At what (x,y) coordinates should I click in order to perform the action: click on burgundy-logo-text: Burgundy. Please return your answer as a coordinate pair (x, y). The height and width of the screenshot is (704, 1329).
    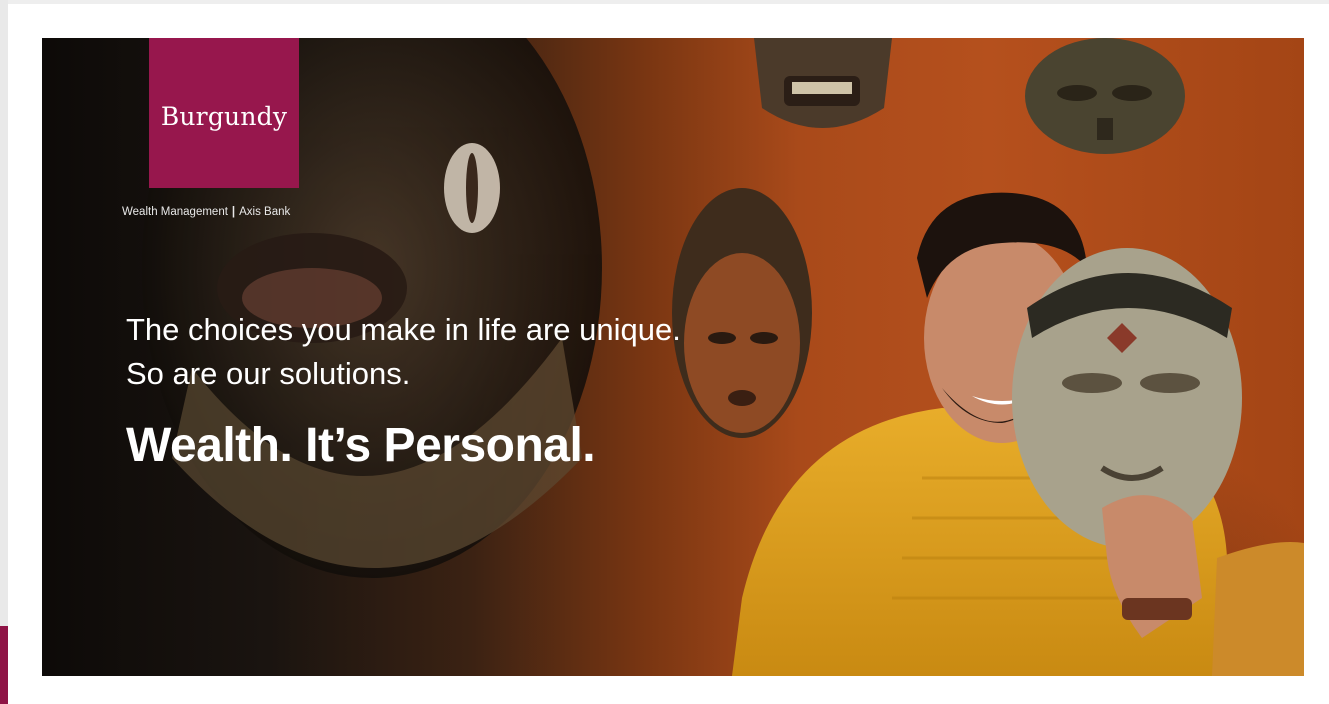
    Looking at the image, I should click on (224, 116).